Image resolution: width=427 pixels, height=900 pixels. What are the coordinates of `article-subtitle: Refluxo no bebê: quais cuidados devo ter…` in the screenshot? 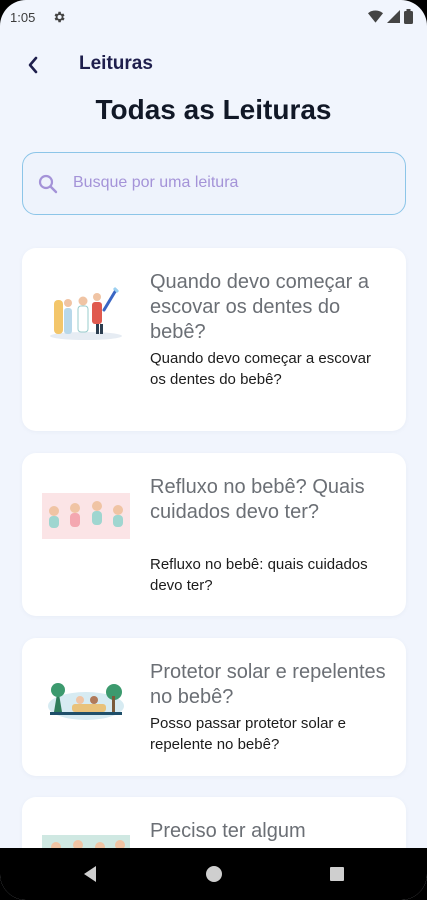 It's located at (259, 575).